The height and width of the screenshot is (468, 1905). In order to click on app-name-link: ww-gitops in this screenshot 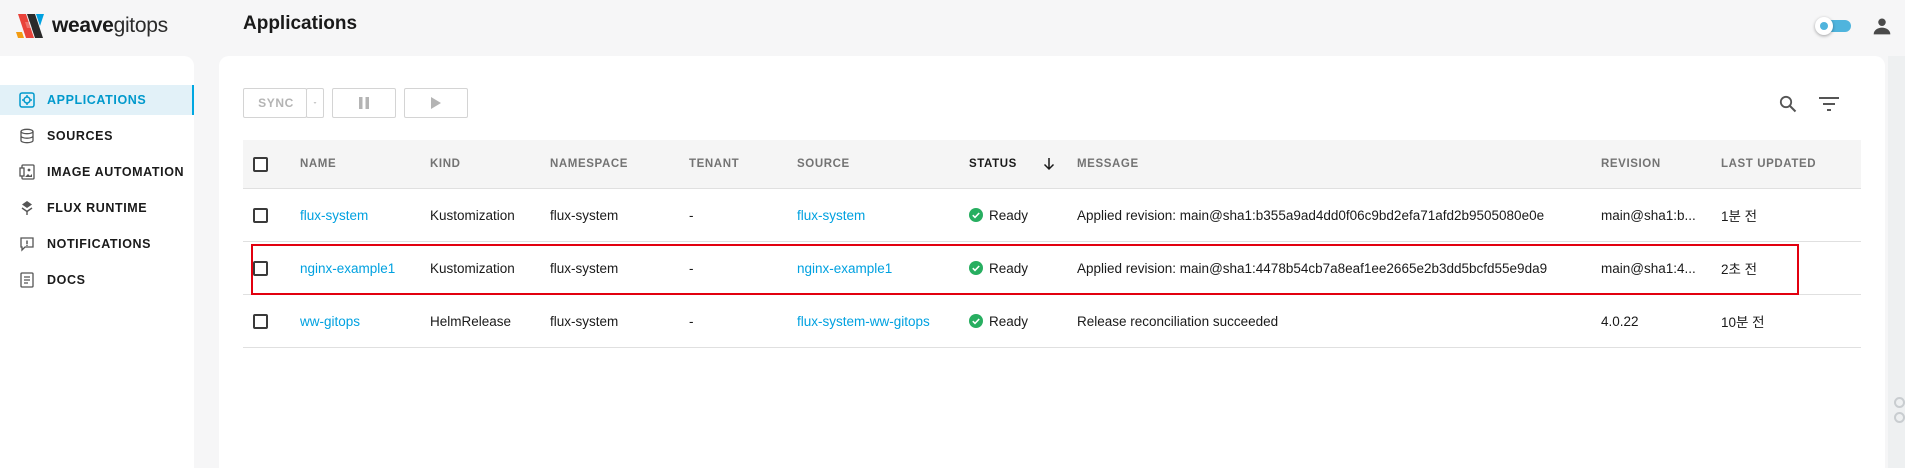, I will do `click(330, 321)`.